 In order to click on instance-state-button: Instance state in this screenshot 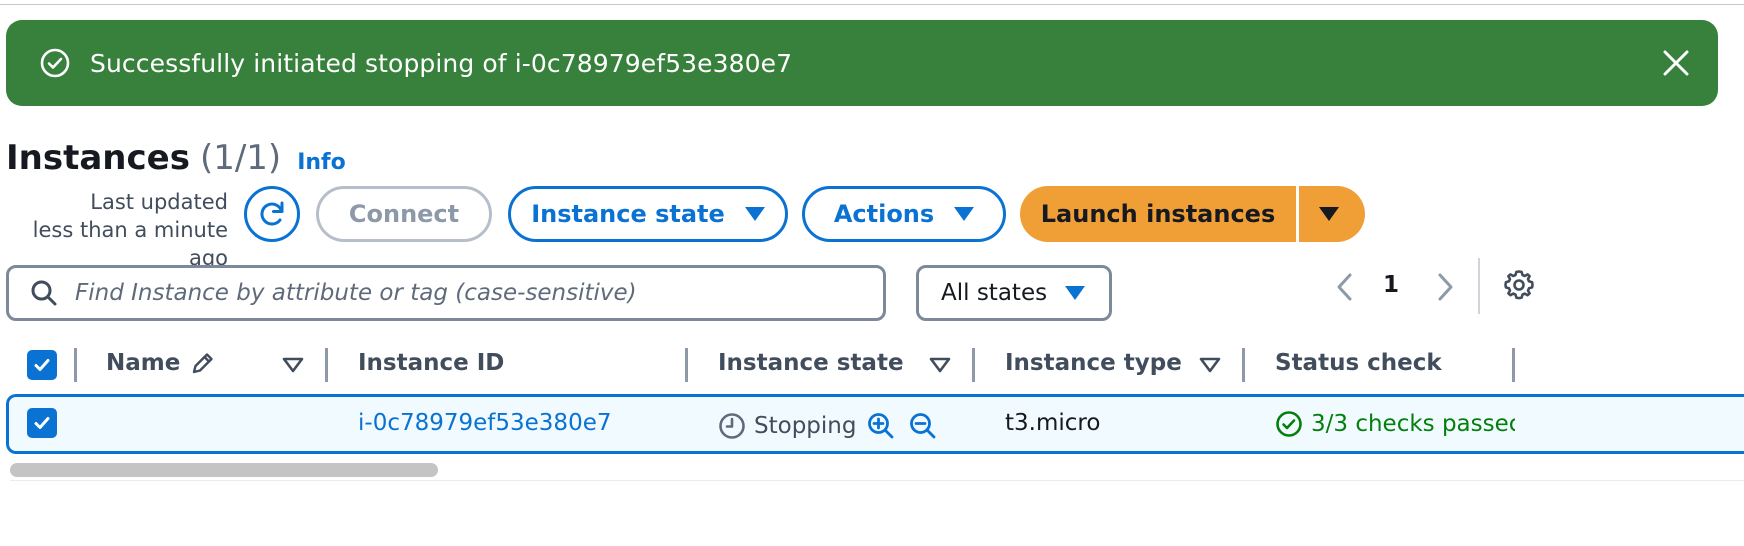, I will do `click(648, 214)`.